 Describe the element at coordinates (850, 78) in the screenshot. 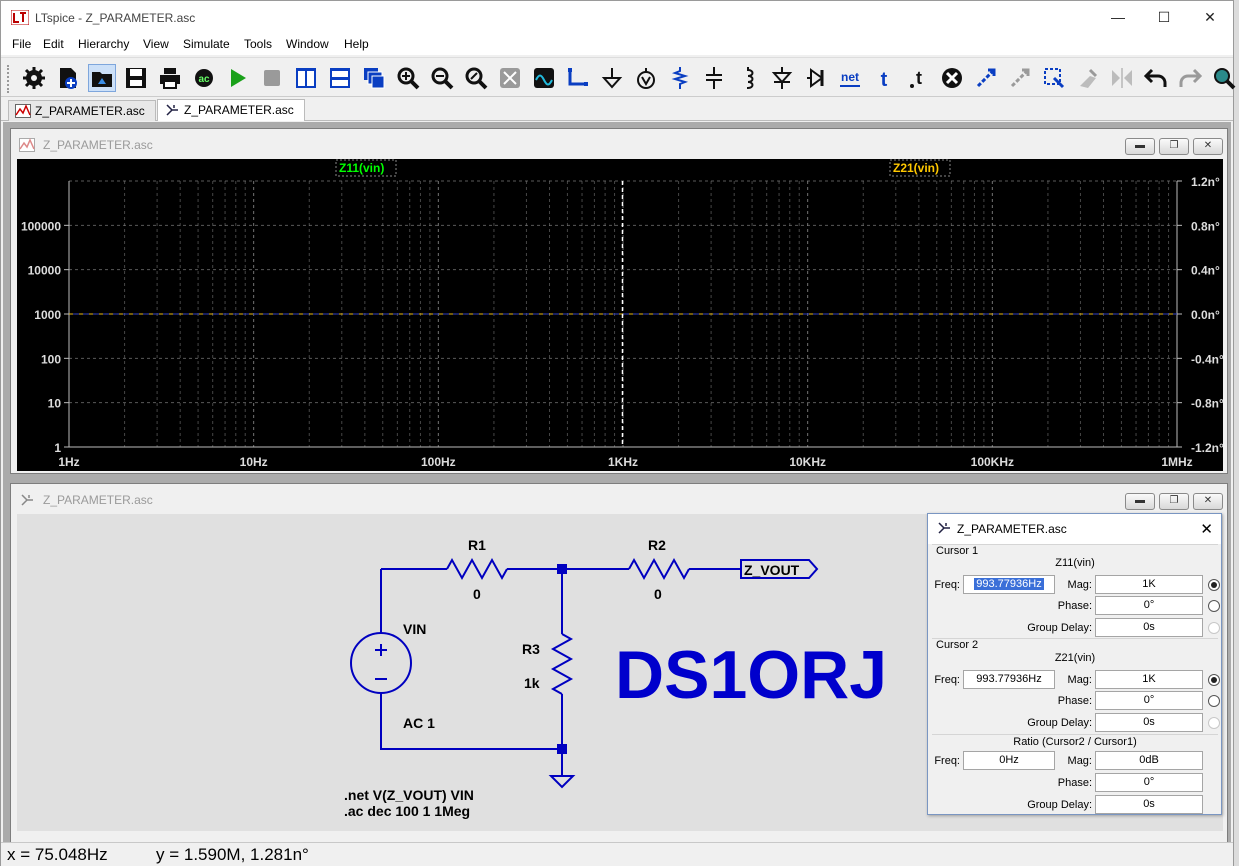

I see `net-label-icon: net` at that location.